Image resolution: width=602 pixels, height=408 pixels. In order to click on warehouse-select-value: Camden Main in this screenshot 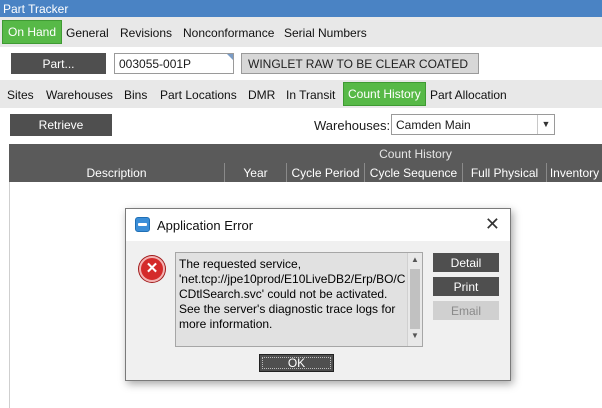, I will do `click(433, 125)`.